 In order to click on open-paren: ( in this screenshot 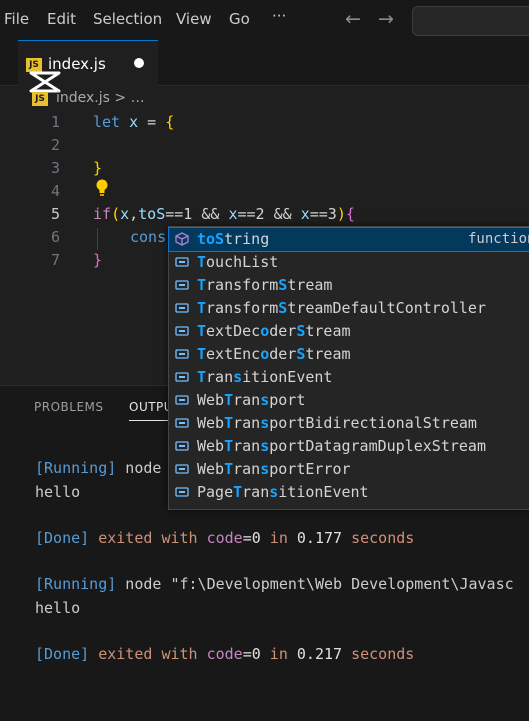, I will do `click(116, 214)`.